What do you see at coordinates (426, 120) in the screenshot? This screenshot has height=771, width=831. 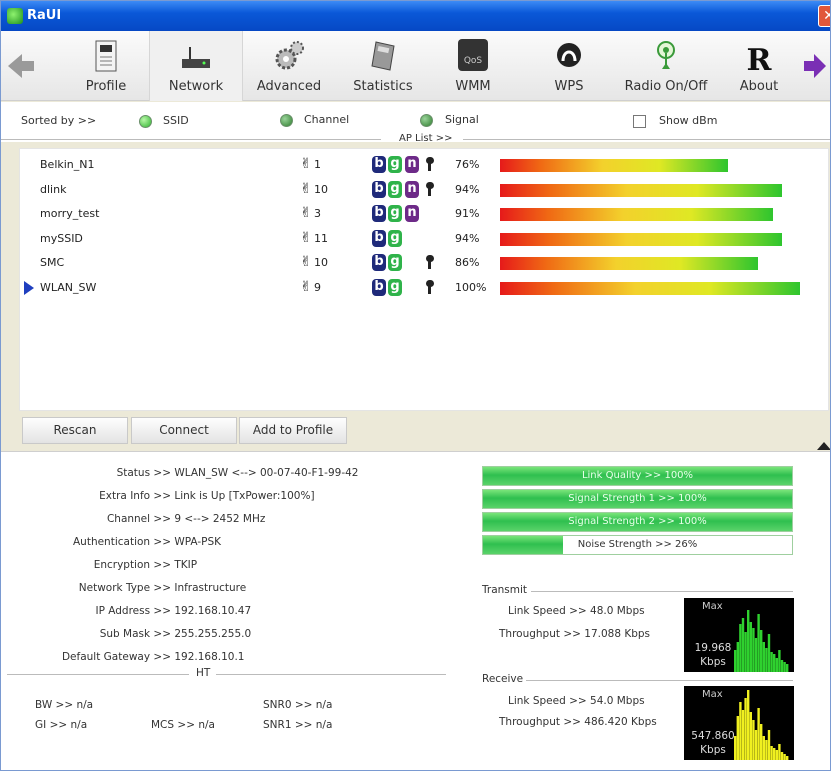 I see `sort-signal-radio` at bounding box center [426, 120].